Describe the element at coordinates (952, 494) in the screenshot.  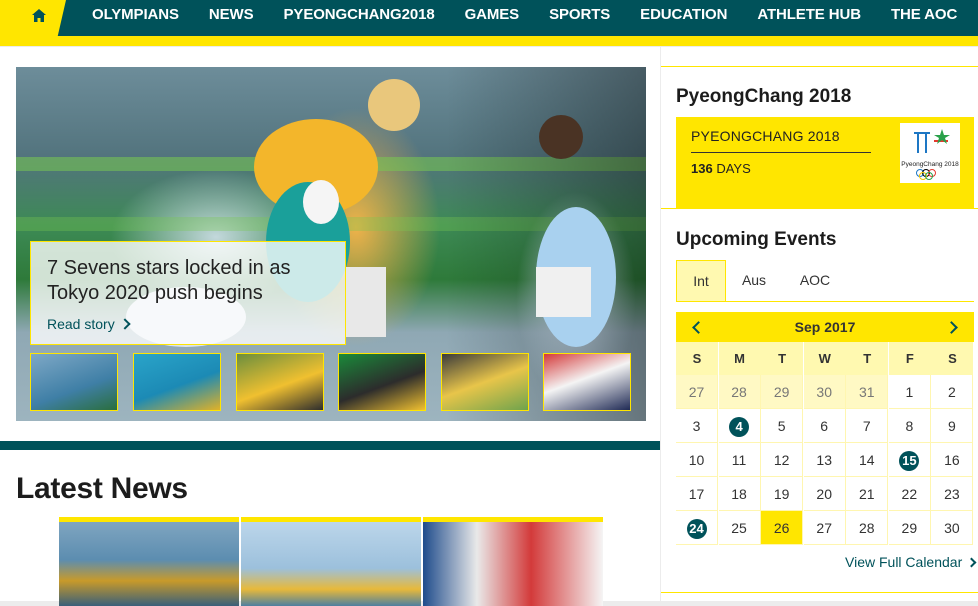
I see `calendar-day: 23` at that location.